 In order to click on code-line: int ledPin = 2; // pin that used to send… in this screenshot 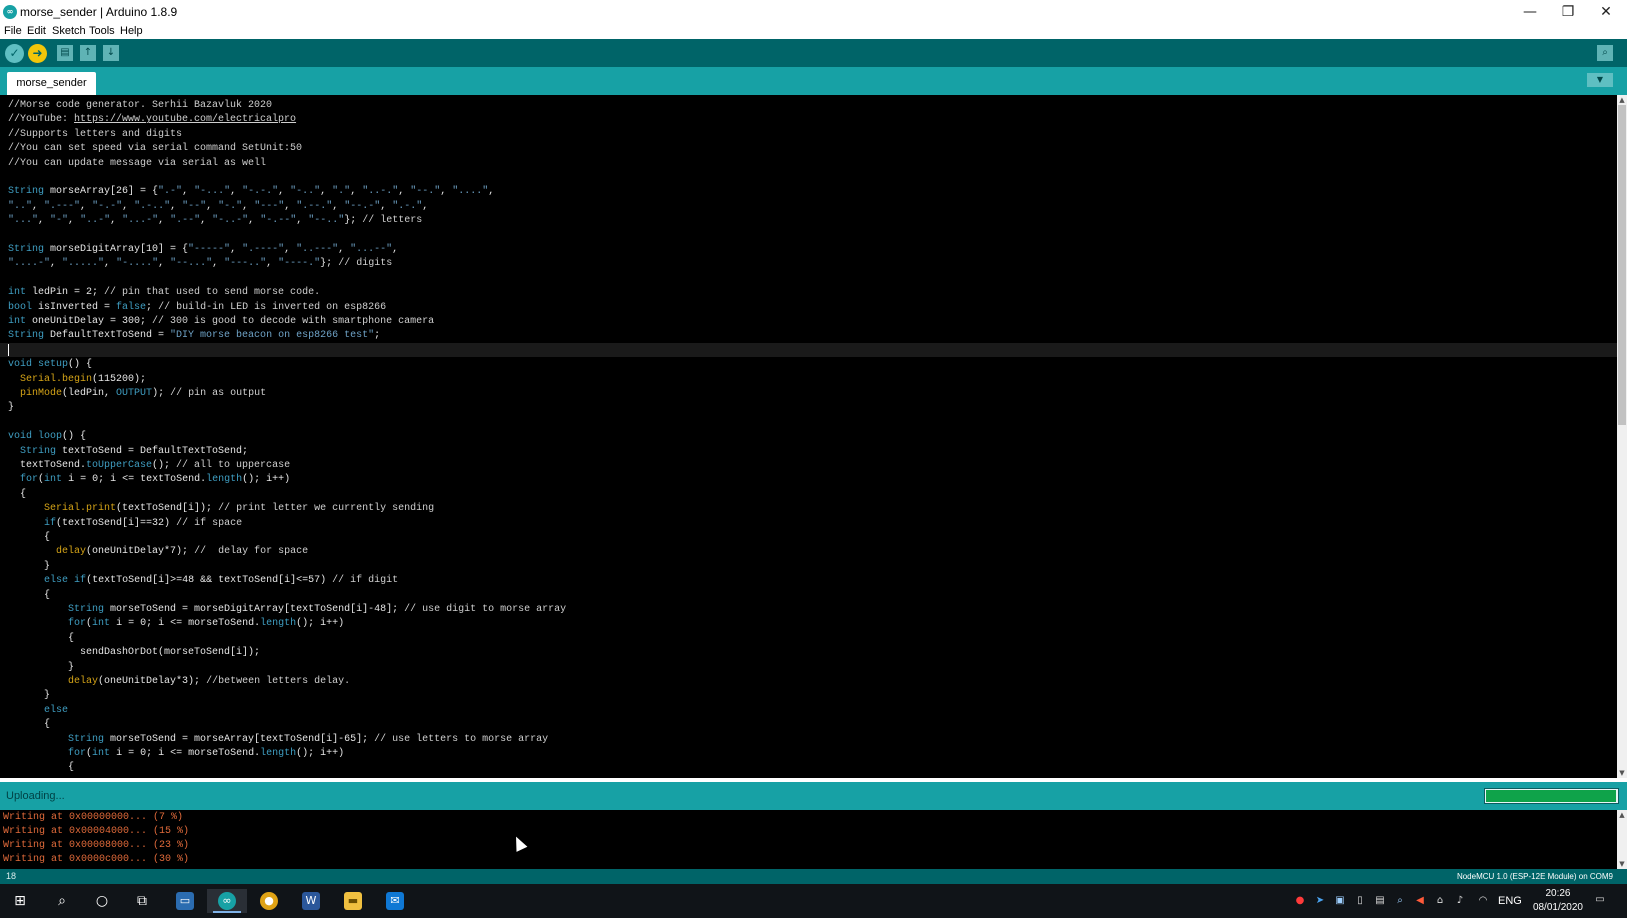, I will do `click(164, 293)`.